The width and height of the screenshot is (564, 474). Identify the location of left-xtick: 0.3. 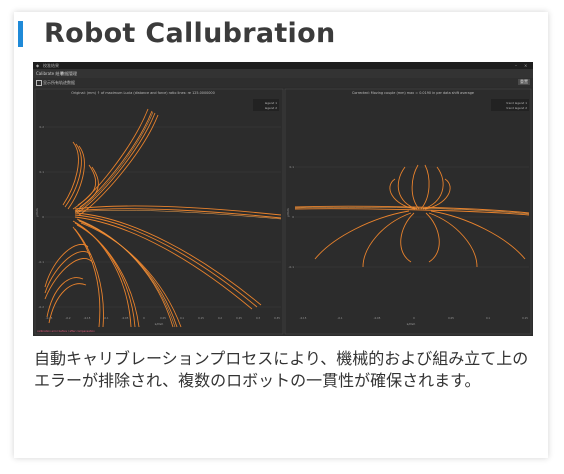
(258, 318).